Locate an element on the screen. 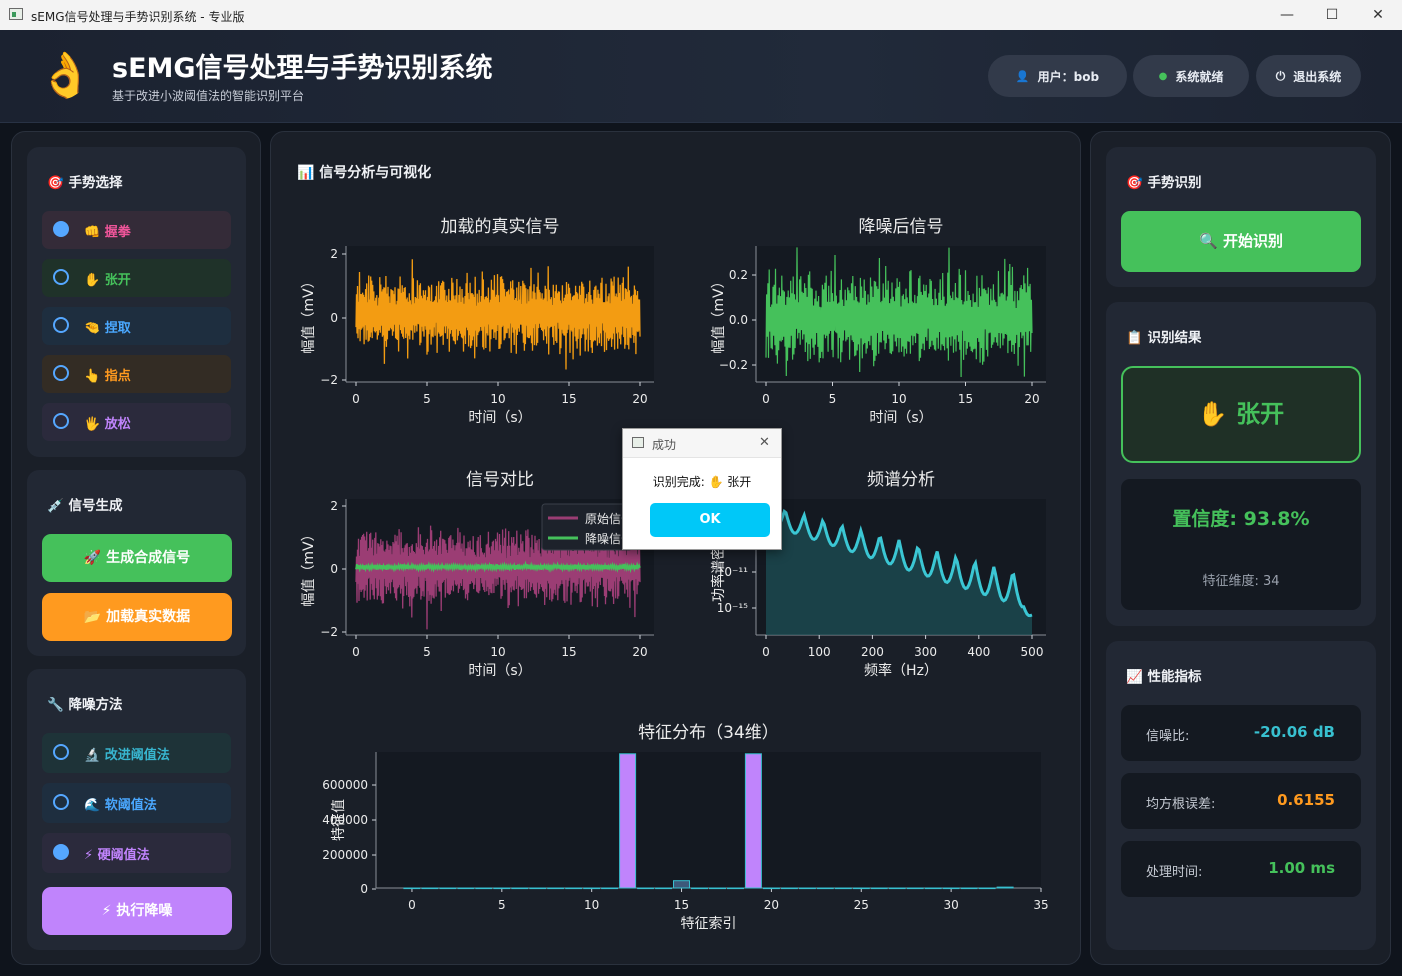 This screenshot has height=976, width=1402. x-axis-label: 时间（s） is located at coordinates (499, 671).